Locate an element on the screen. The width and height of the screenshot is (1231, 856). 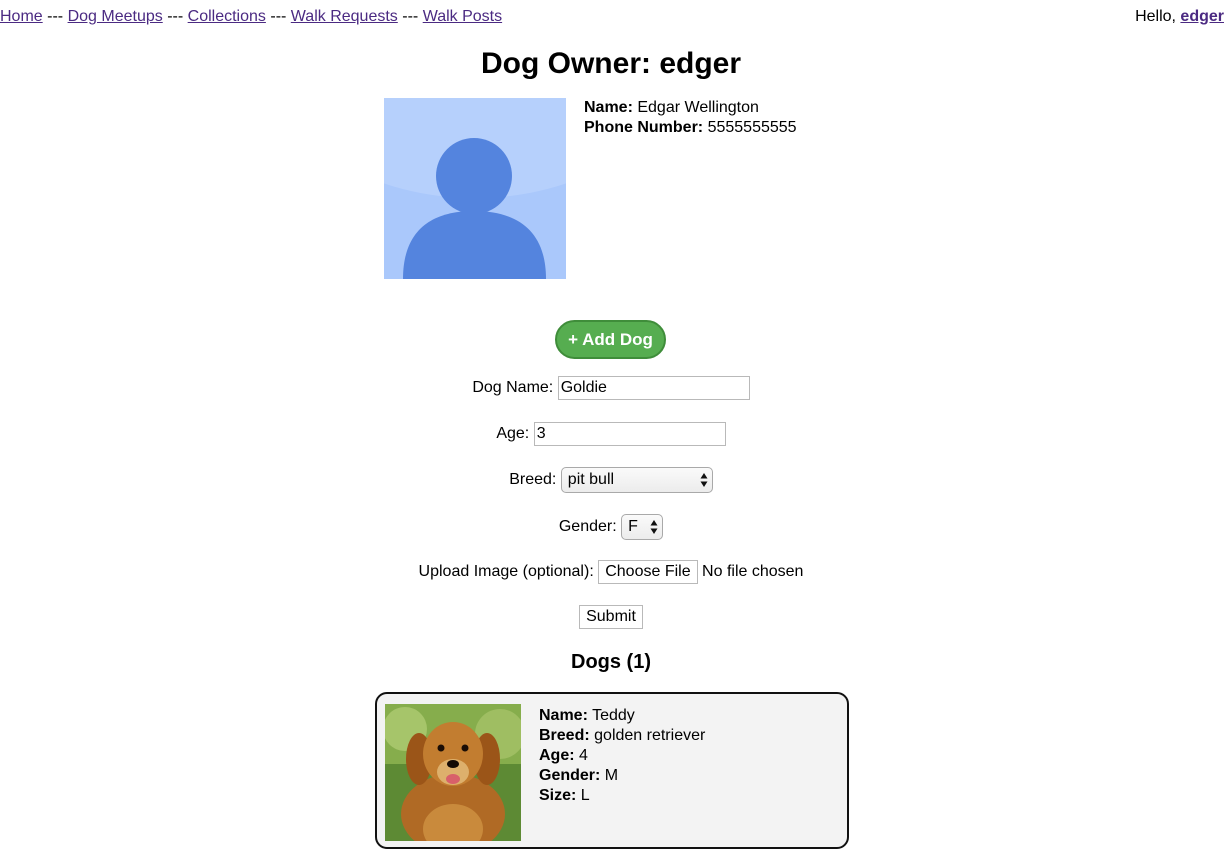
gender-label: Gender: is located at coordinates (587, 526).